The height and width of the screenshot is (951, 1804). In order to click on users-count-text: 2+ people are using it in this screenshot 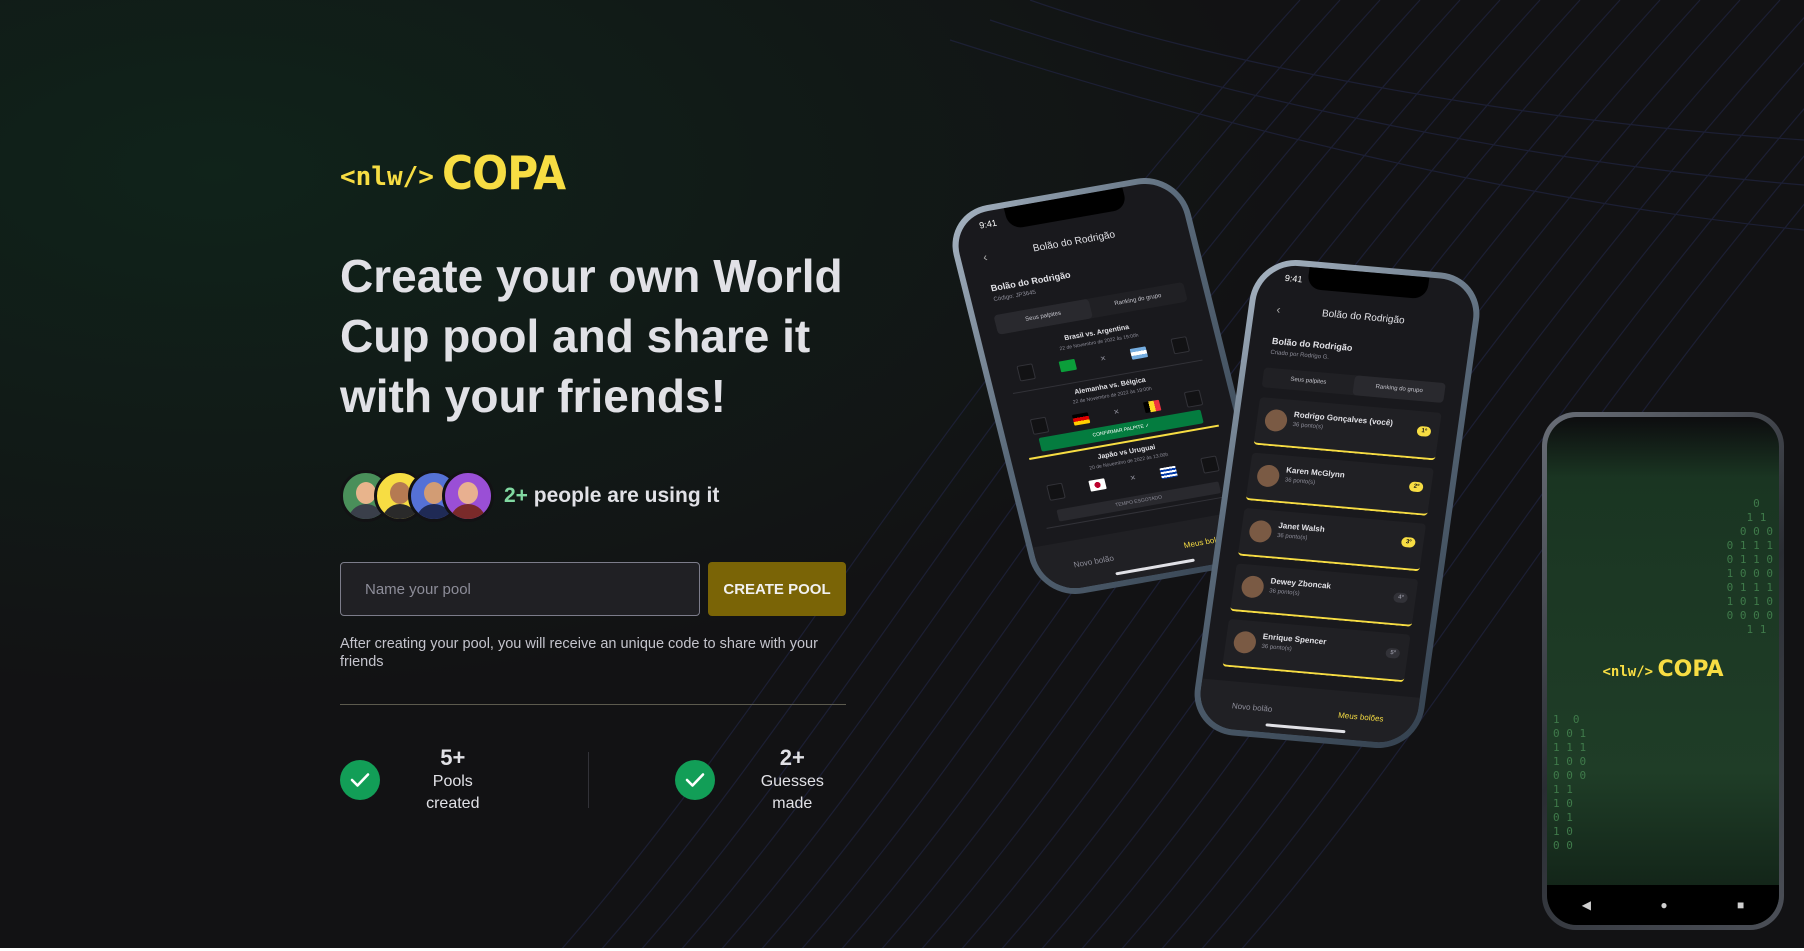, I will do `click(611, 496)`.